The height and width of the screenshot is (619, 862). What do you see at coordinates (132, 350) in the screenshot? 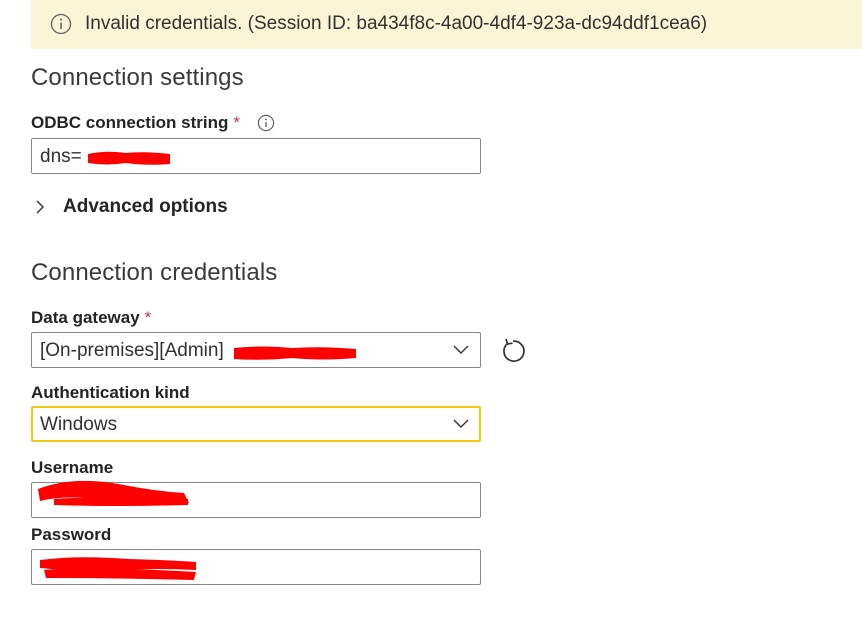
I see `data-gateway-value: [On-premises][Admin]` at bounding box center [132, 350].